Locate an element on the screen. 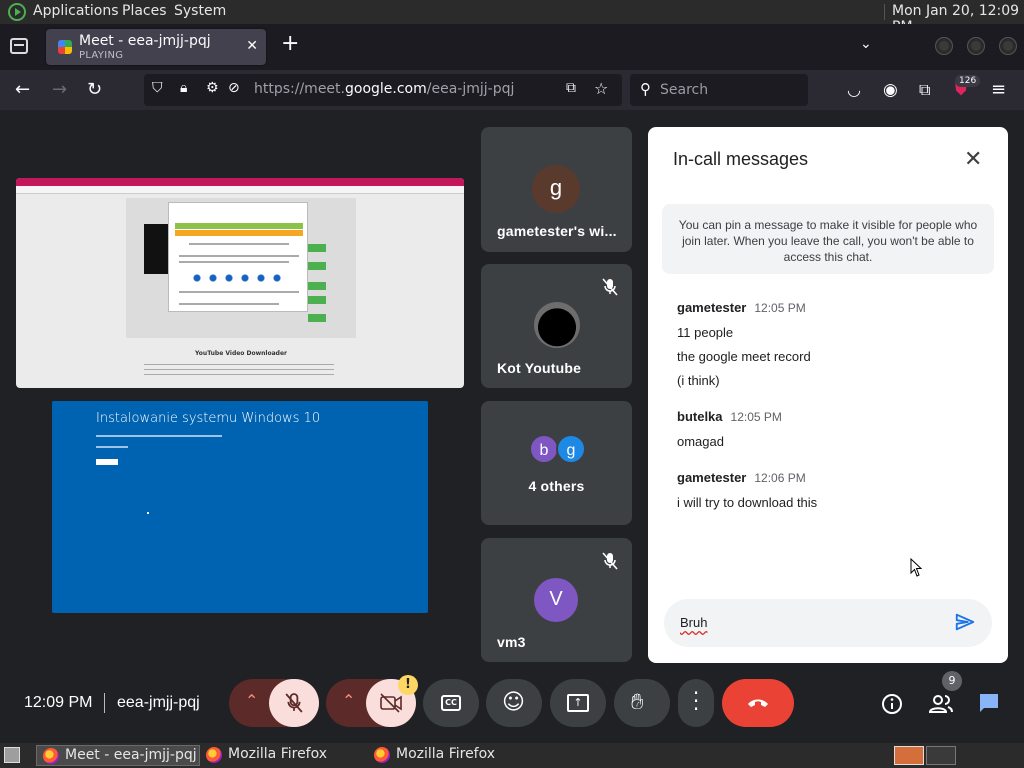 This screenshot has width=1024, height=768. reactions-button: ☺ is located at coordinates (514, 703).